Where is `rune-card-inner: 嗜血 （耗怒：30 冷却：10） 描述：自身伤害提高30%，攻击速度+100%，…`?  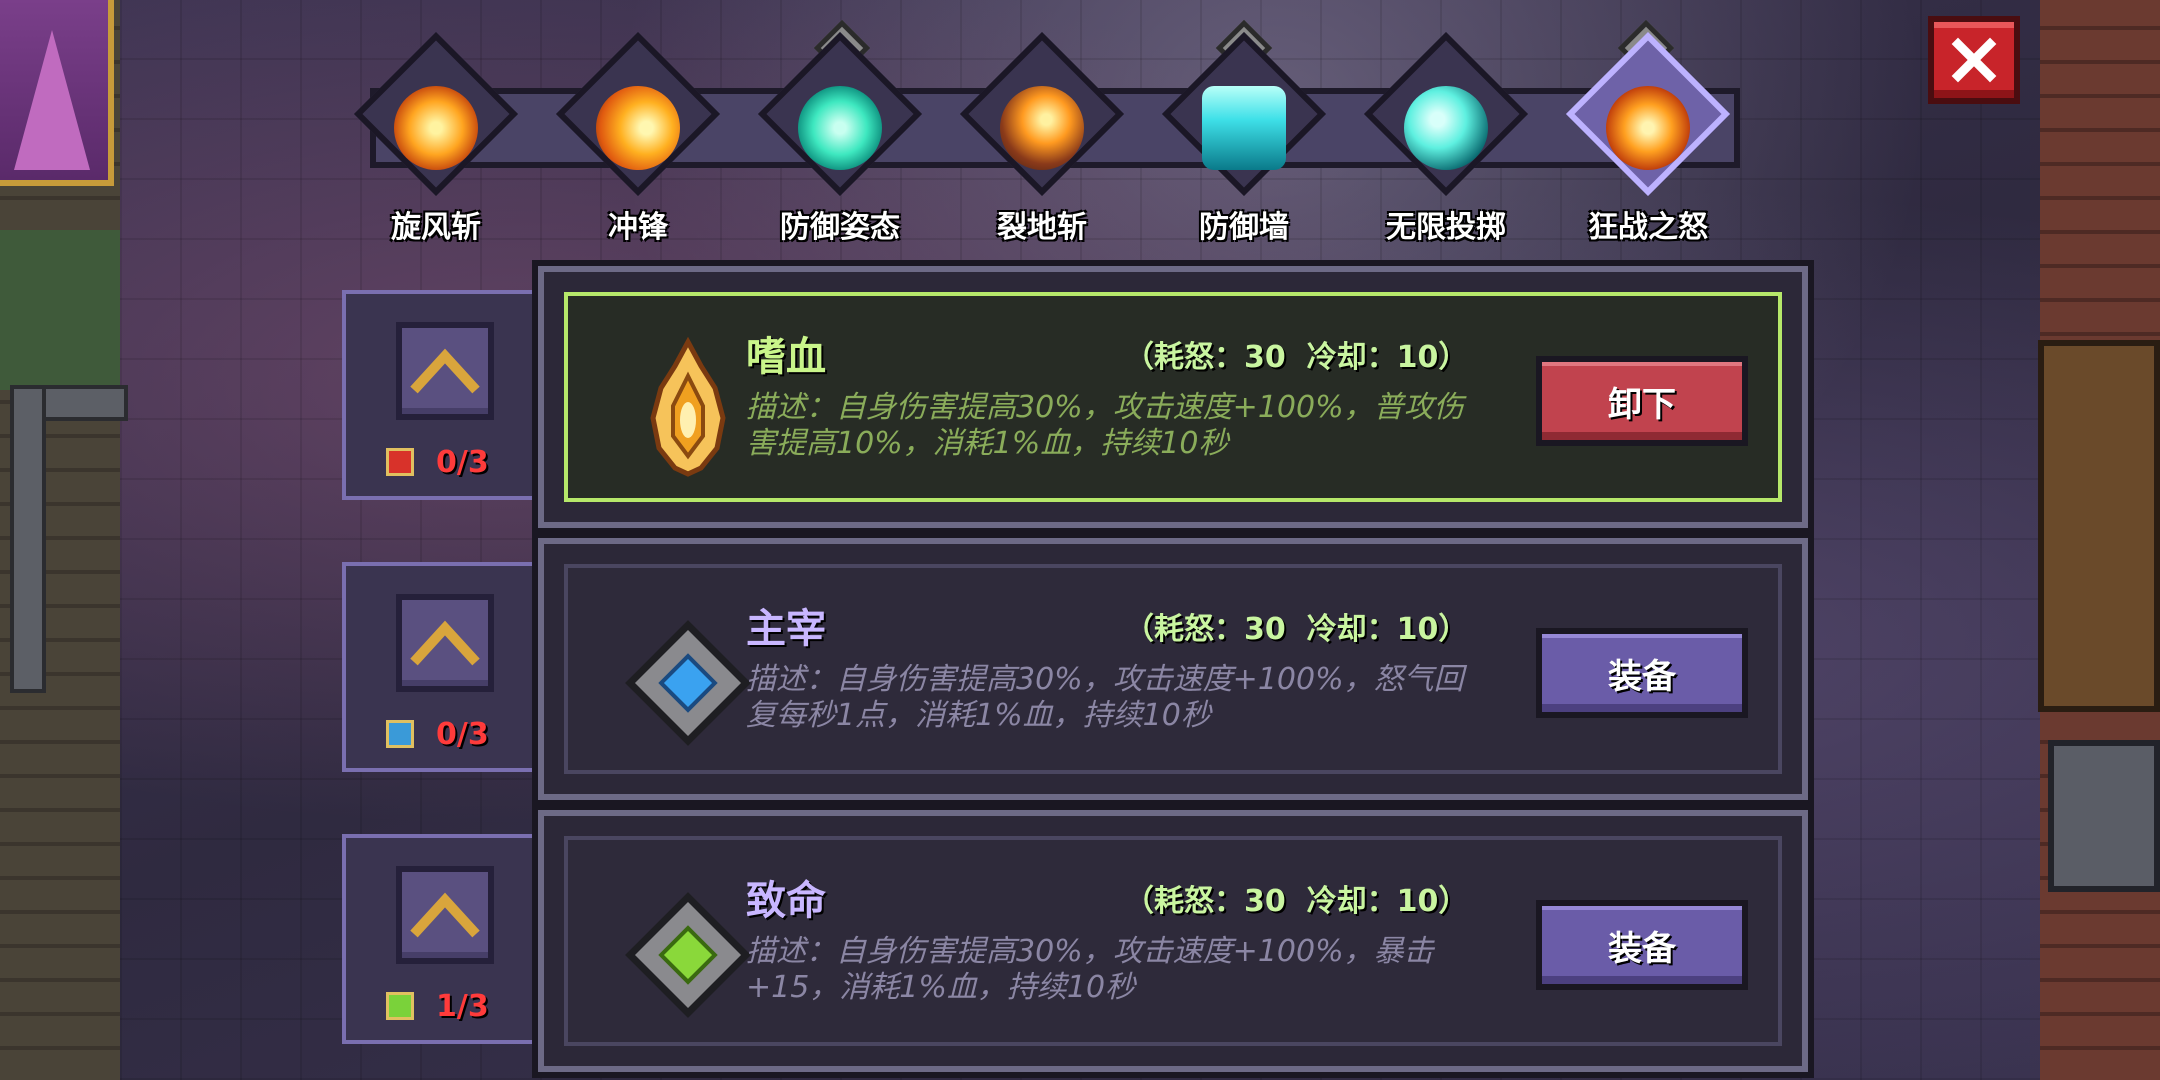 rune-card-inner: 嗜血 （耗怒：30 冷却：10） 描述：自身伤害提高30%，攻击速度+100%，… is located at coordinates (1173, 397).